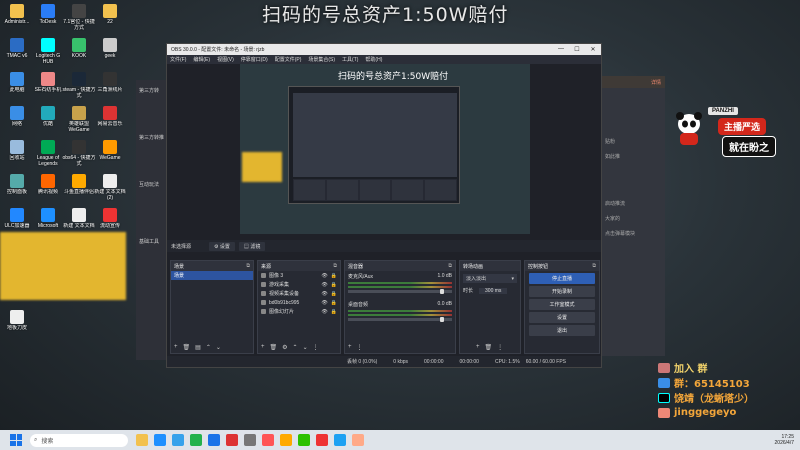  What do you see at coordinates (152, 137) in the screenshot?
I see `left-item-1: 第三方转推` at bounding box center [152, 137].